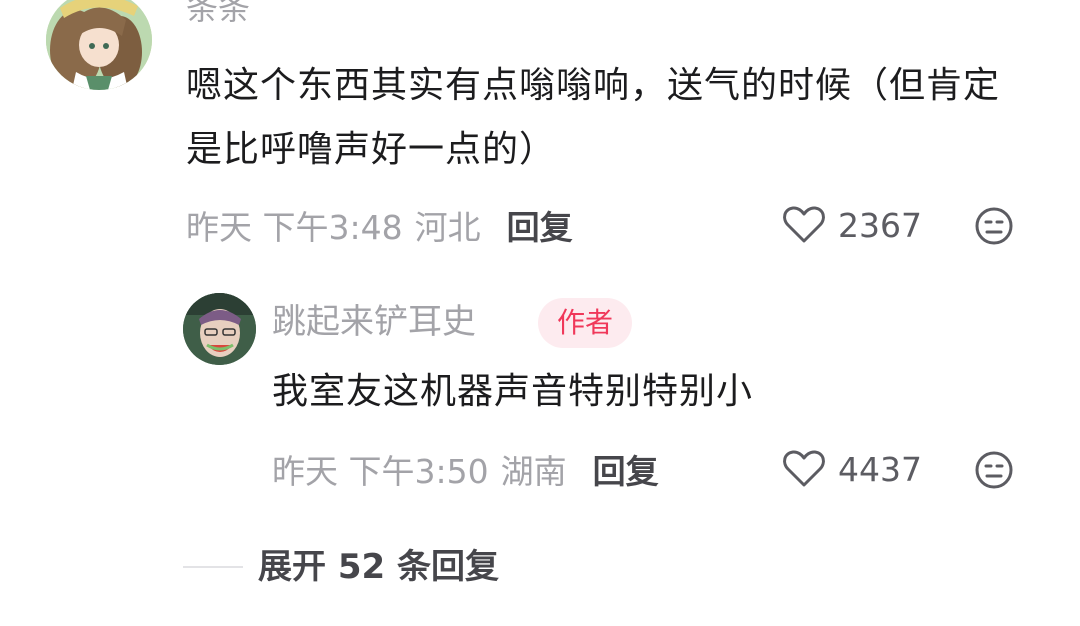  Describe the element at coordinates (294, 227) in the screenshot. I see `comment-time: 昨天 下午3:48` at that location.